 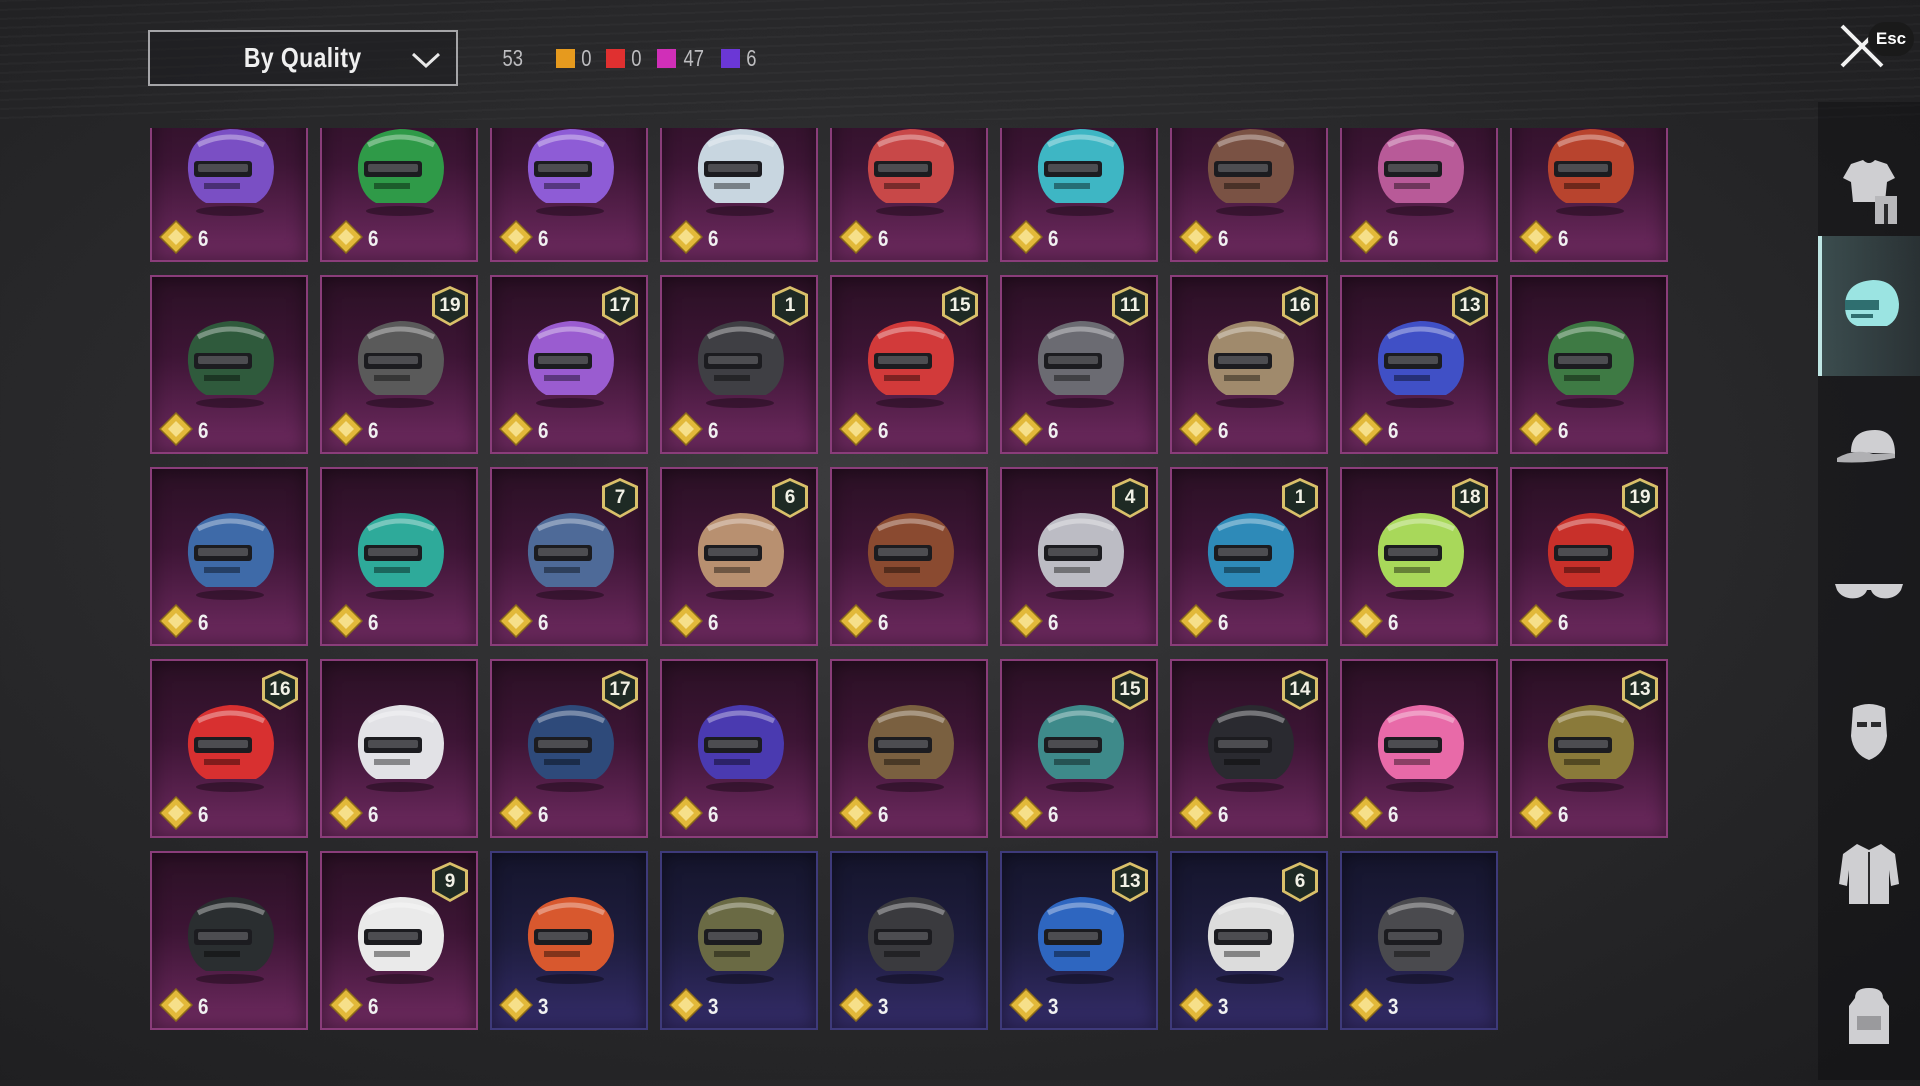 I want to click on esc-key-badge: Esc, so click(x=1891, y=39).